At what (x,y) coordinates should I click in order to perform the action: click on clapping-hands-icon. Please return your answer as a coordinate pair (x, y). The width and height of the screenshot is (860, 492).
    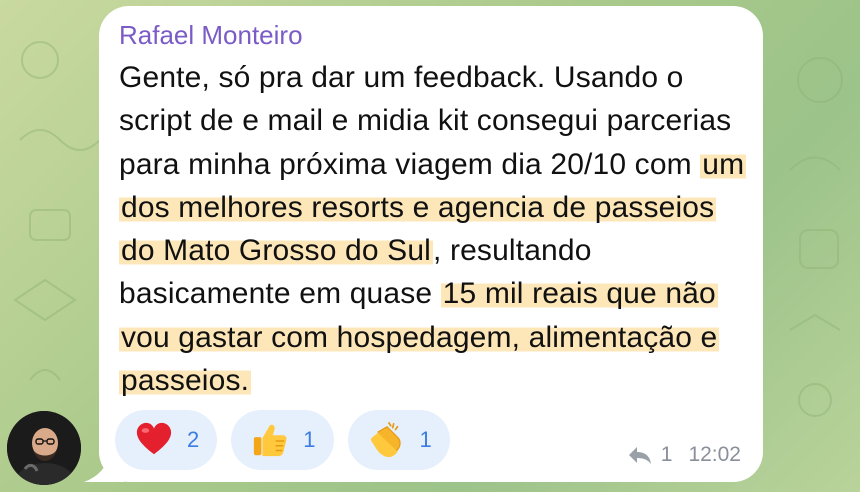
    Looking at the image, I should click on (385, 440).